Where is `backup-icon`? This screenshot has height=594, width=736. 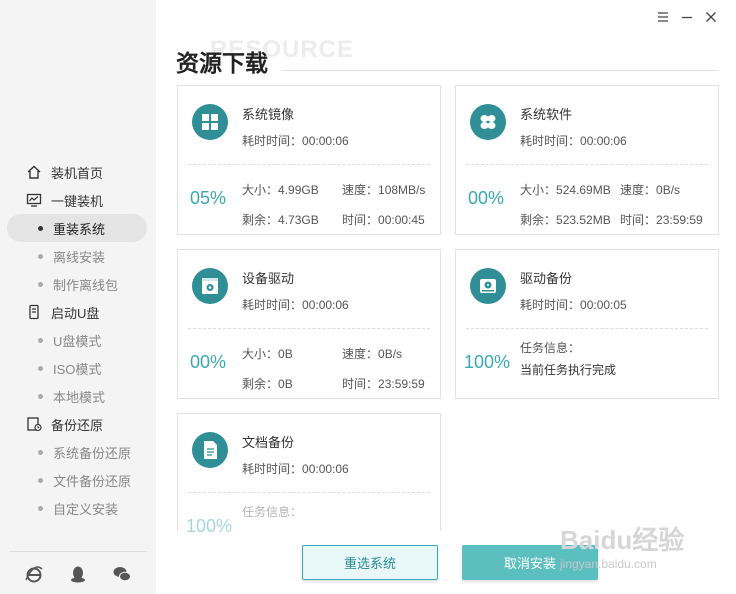
backup-icon is located at coordinates (34, 424).